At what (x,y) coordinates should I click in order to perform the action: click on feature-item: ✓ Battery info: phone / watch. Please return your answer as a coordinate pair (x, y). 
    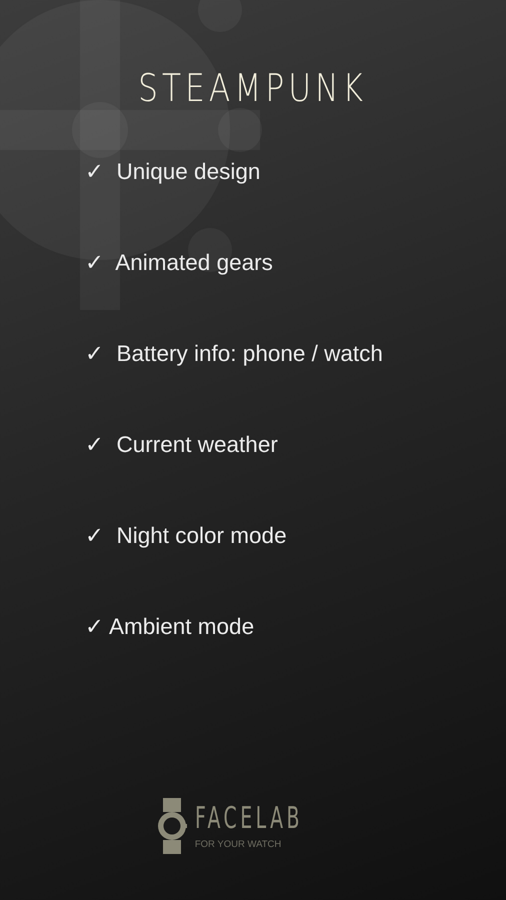
    Looking at the image, I should click on (234, 354).